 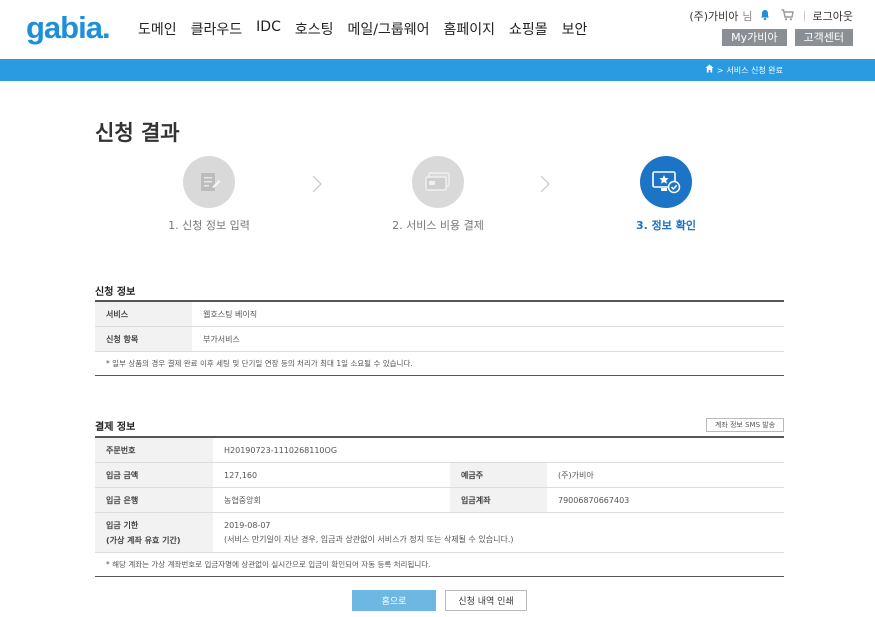 What do you see at coordinates (470, 29) in the screenshot?
I see `nav-homepage: 홈페이지` at bounding box center [470, 29].